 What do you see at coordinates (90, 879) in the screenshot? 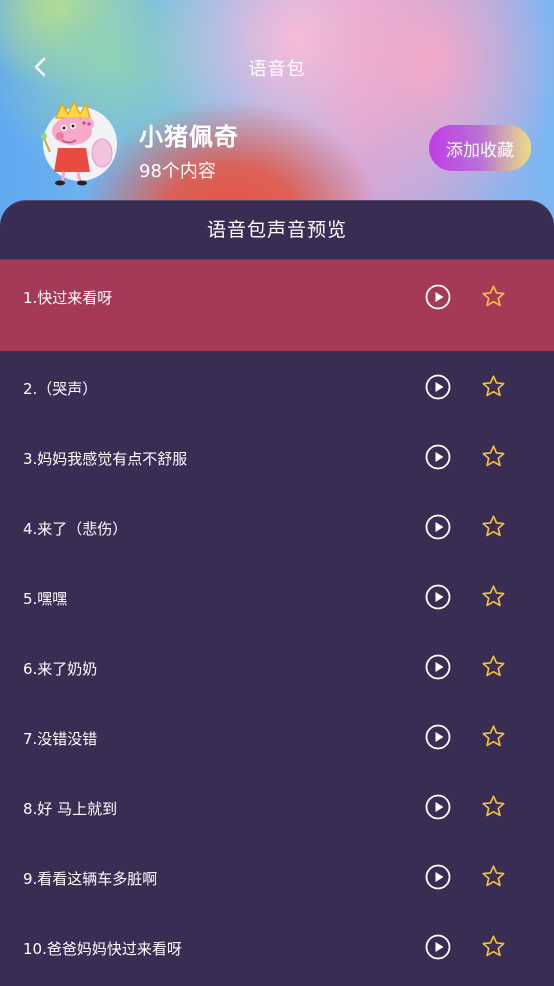
I see `track-label: 9.看看这辆车多脏啊` at bounding box center [90, 879].